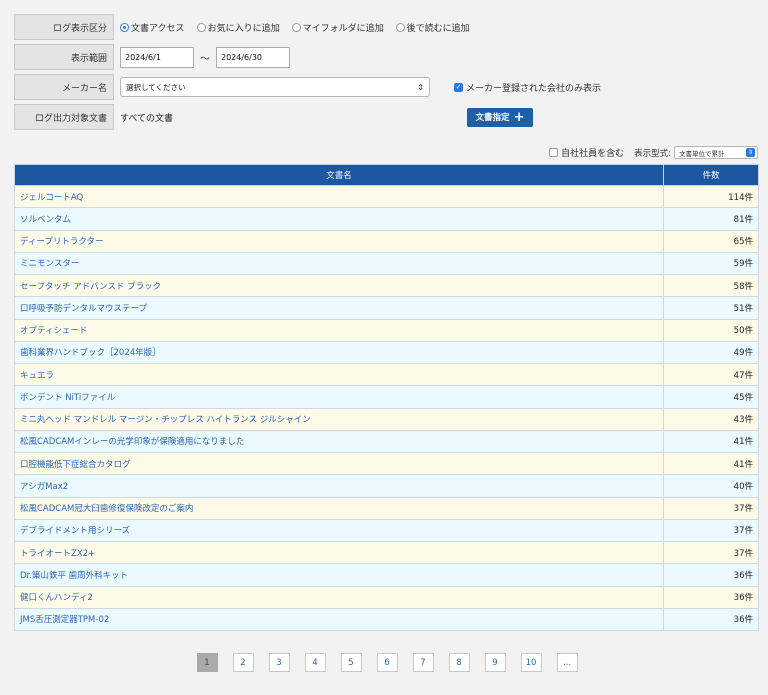 The width and height of the screenshot is (768, 695). What do you see at coordinates (275, 87) in the screenshot?
I see `maker-select: 選択してください ⇕` at bounding box center [275, 87].